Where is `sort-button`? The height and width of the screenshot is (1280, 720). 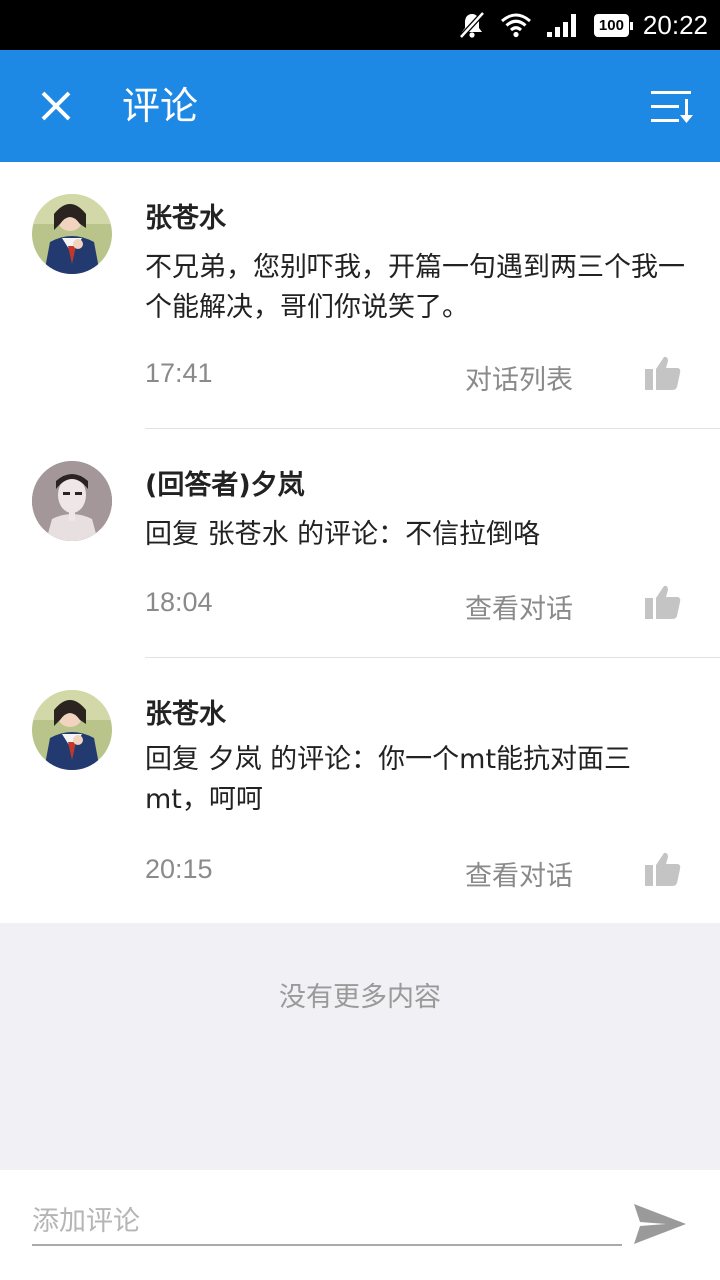
sort-button is located at coordinates (673, 107).